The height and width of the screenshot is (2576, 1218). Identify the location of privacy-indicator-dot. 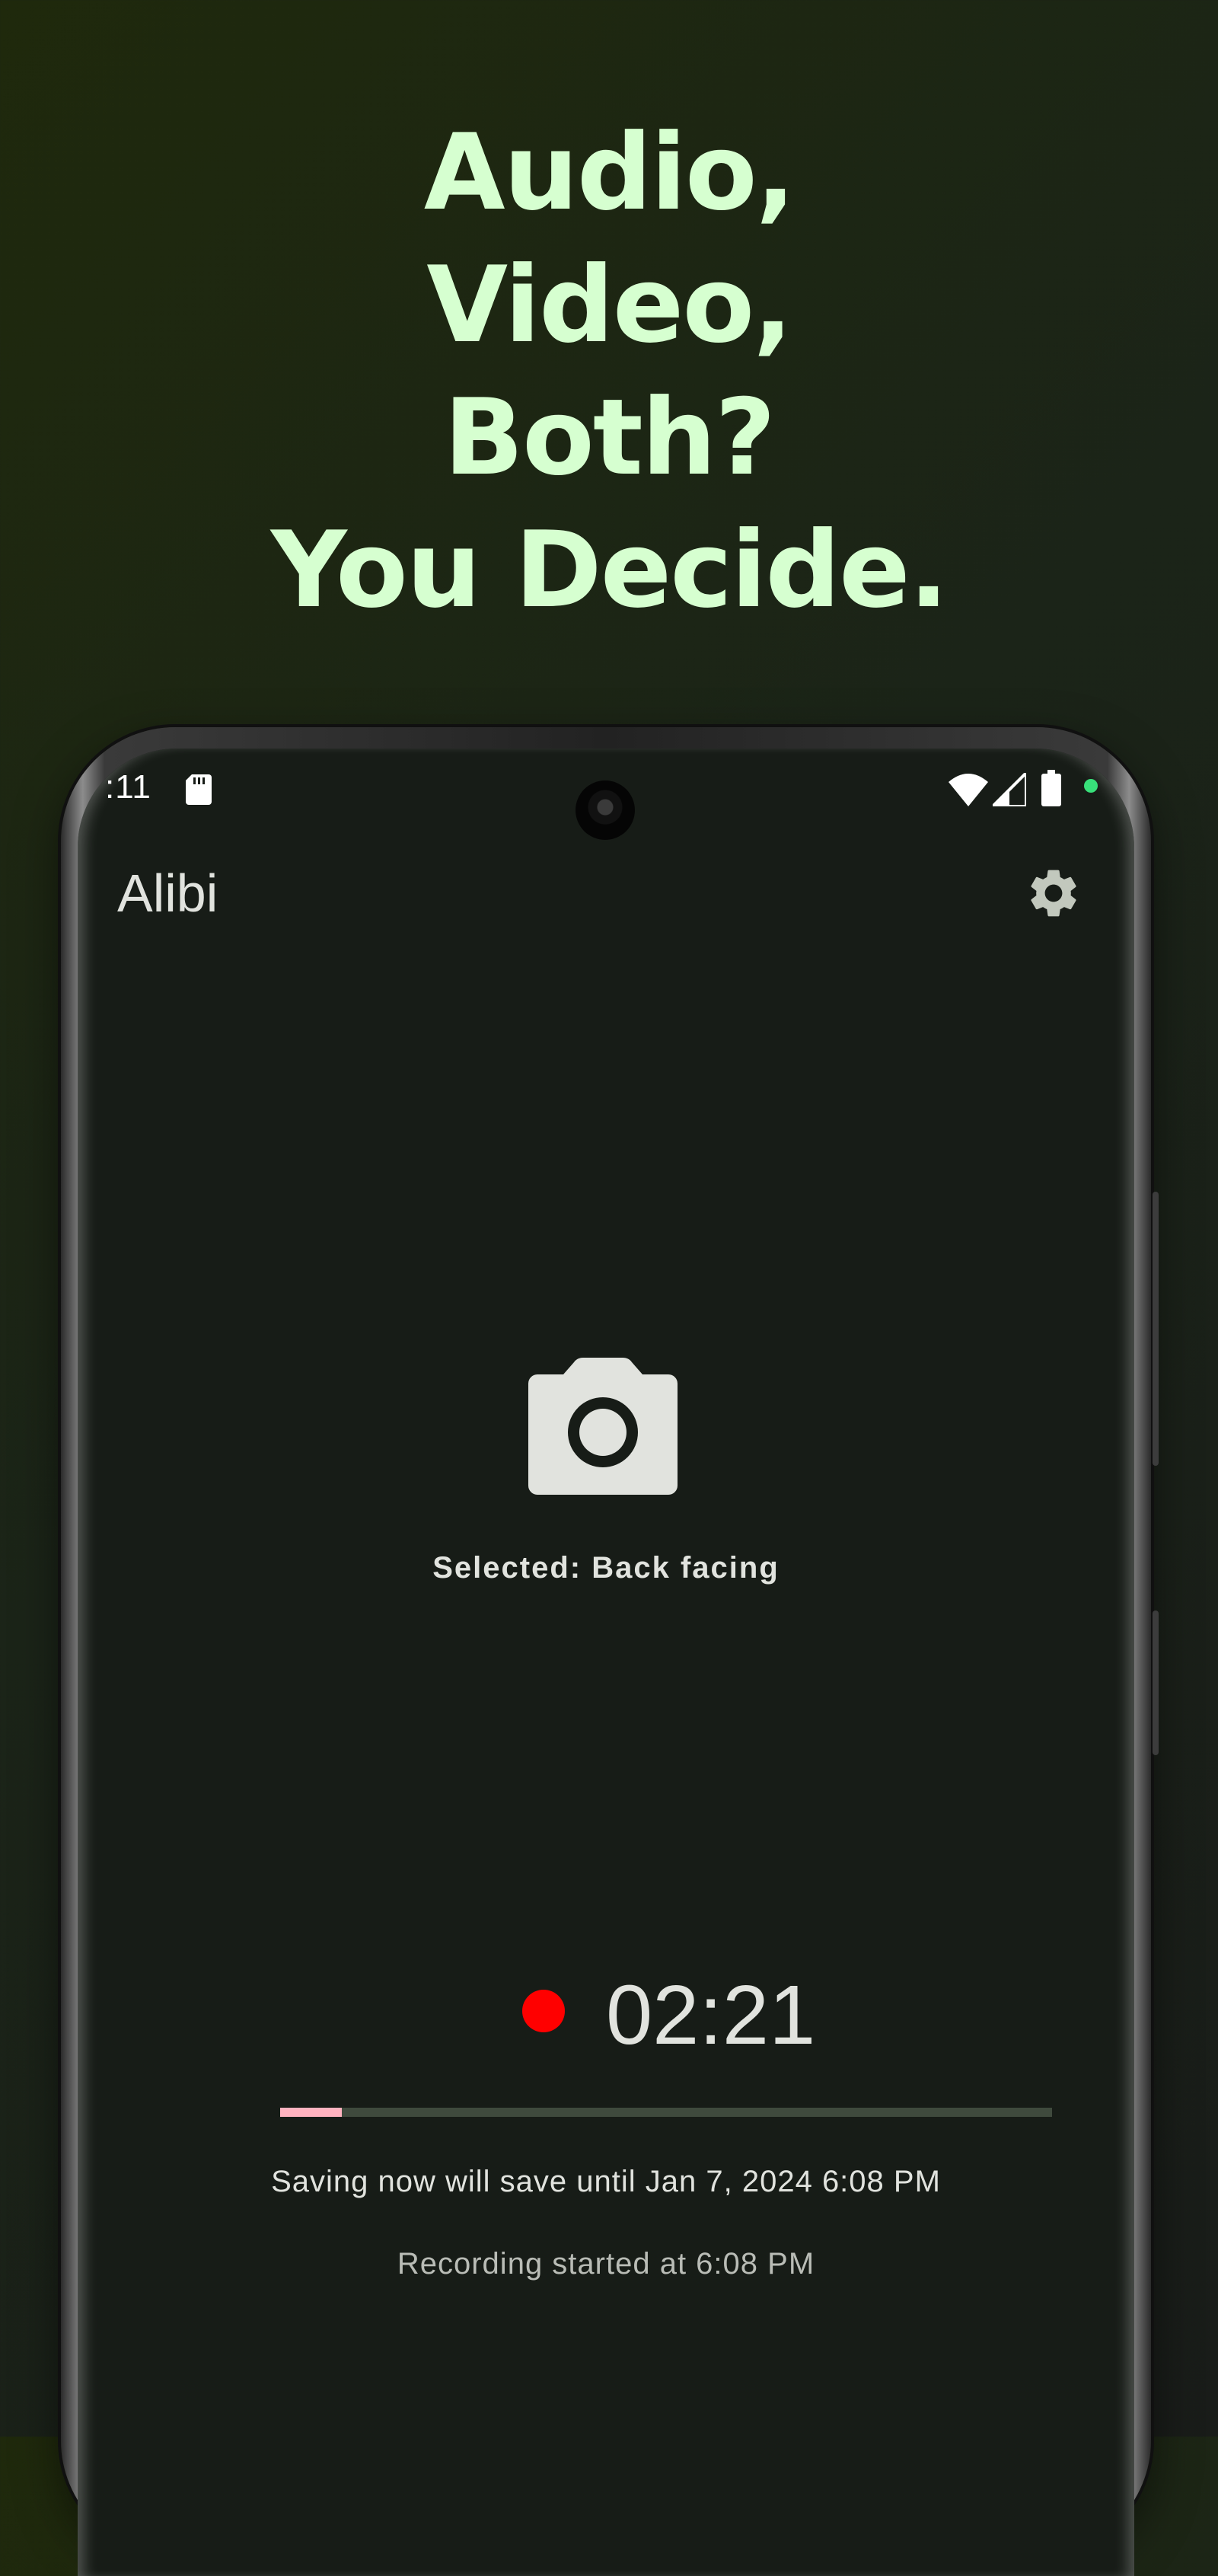
(1091, 786).